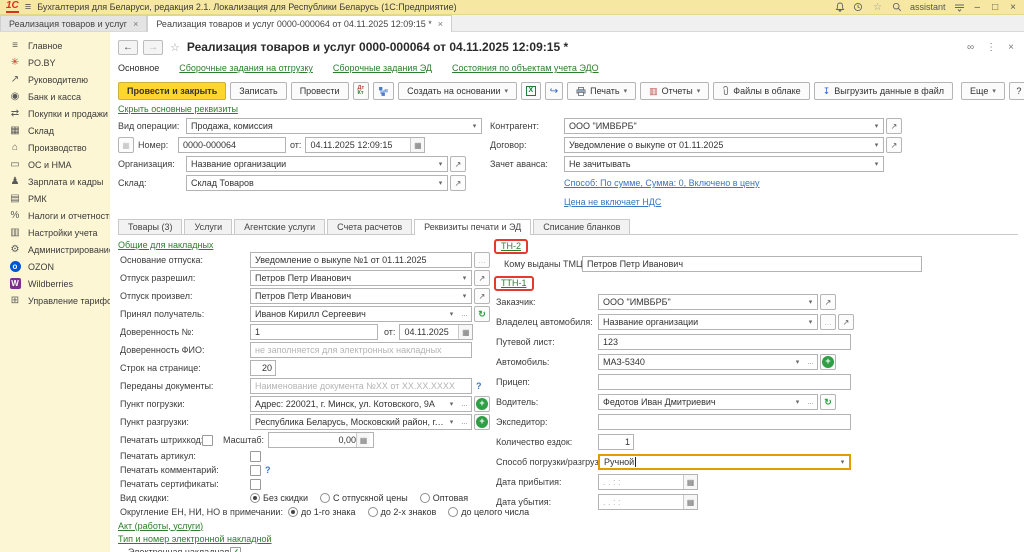 The image size is (1024, 552). Describe the element at coordinates (172, 91) in the screenshot. I see `post-and-close-button: Провести и закрыть` at that location.